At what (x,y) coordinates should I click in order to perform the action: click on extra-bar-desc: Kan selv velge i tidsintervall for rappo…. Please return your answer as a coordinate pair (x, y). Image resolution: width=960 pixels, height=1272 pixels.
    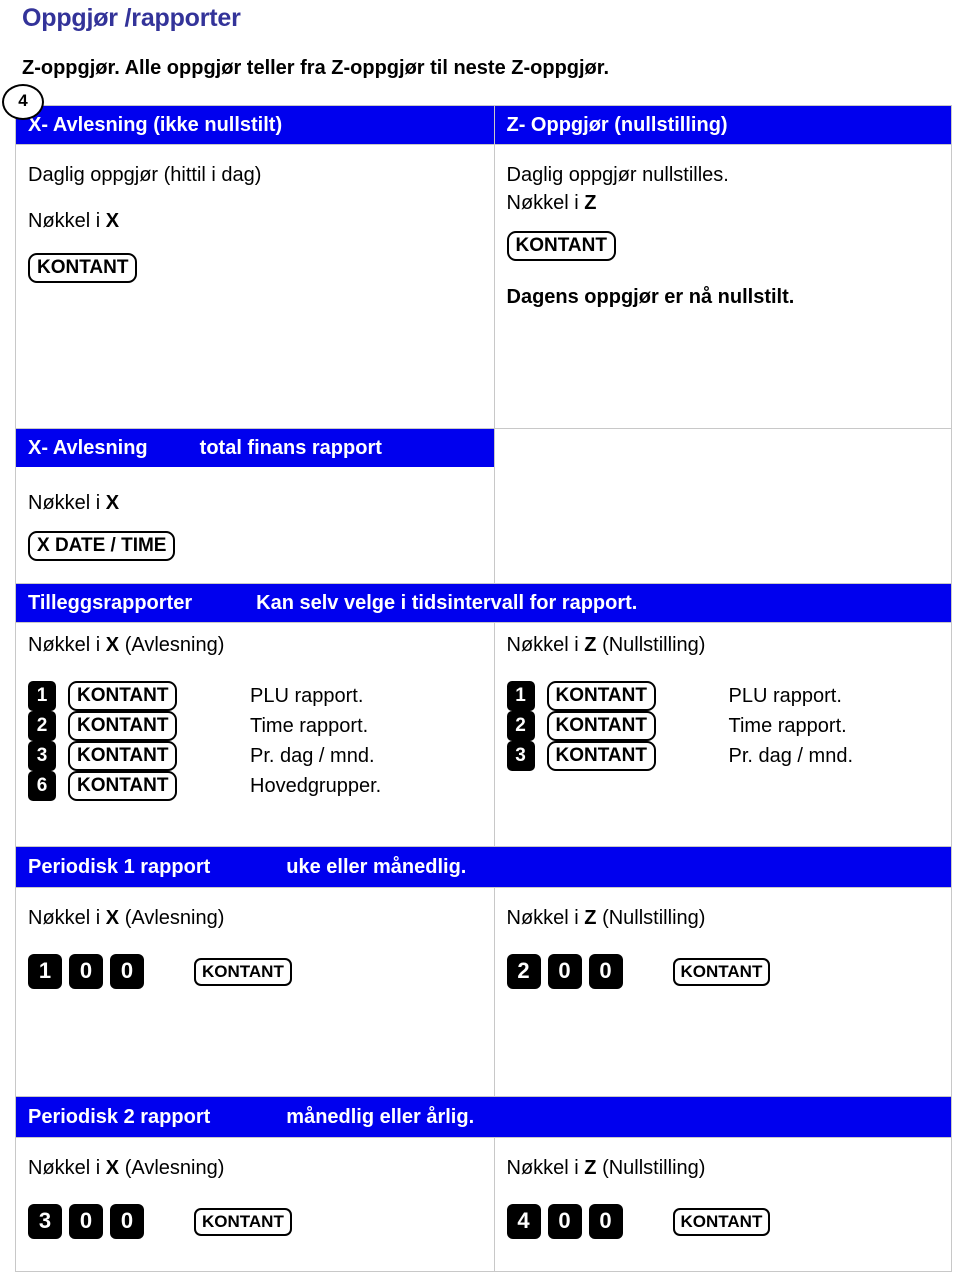
    Looking at the image, I should click on (447, 603).